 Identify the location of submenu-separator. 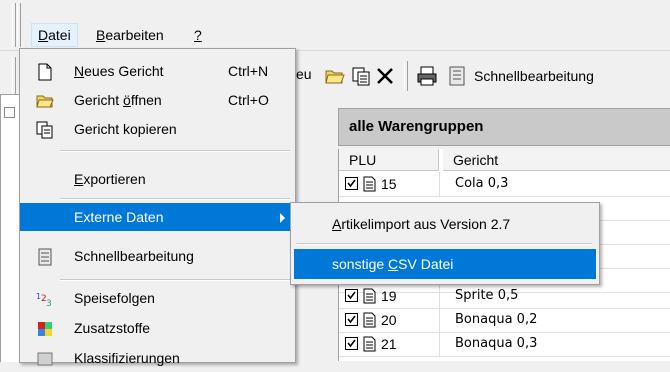
(444, 244).